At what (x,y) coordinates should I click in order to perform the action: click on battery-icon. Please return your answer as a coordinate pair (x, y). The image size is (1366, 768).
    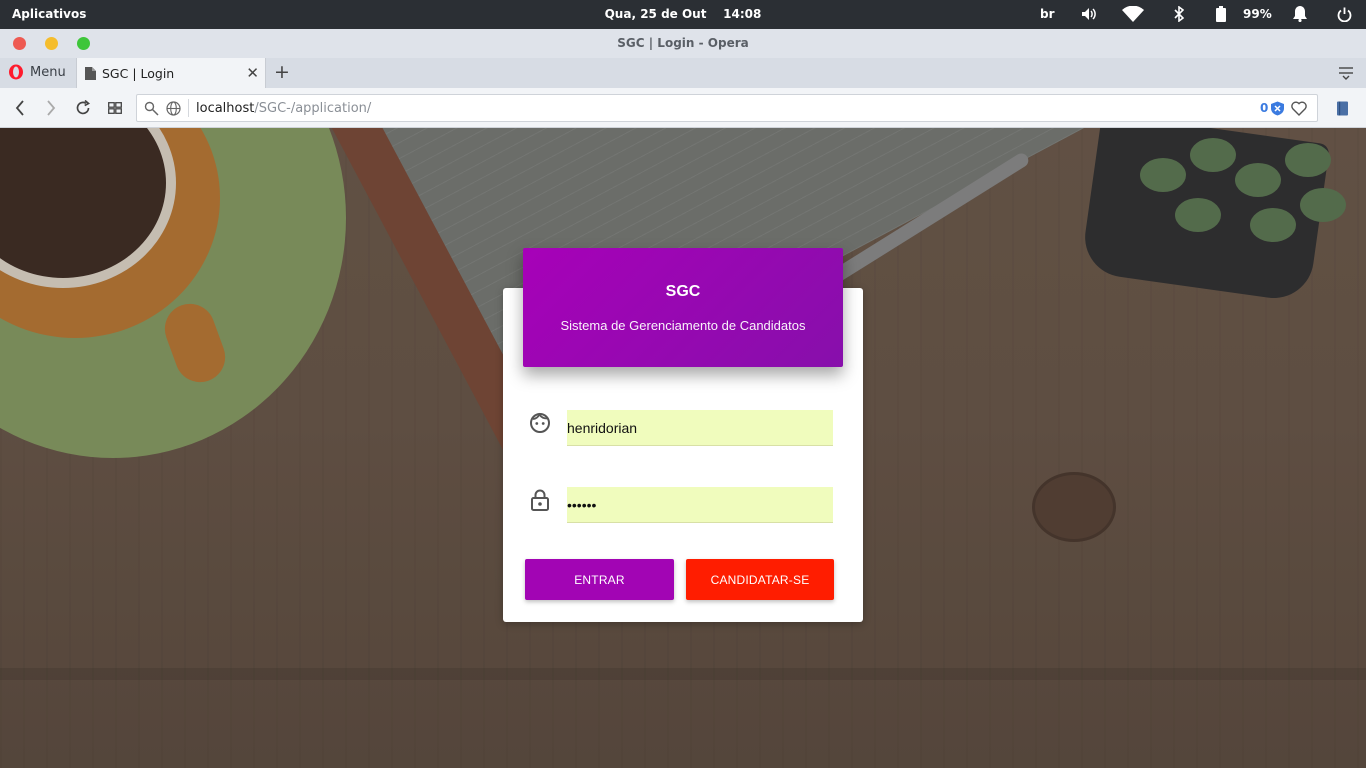
    Looking at the image, I should click on (1221, 14).